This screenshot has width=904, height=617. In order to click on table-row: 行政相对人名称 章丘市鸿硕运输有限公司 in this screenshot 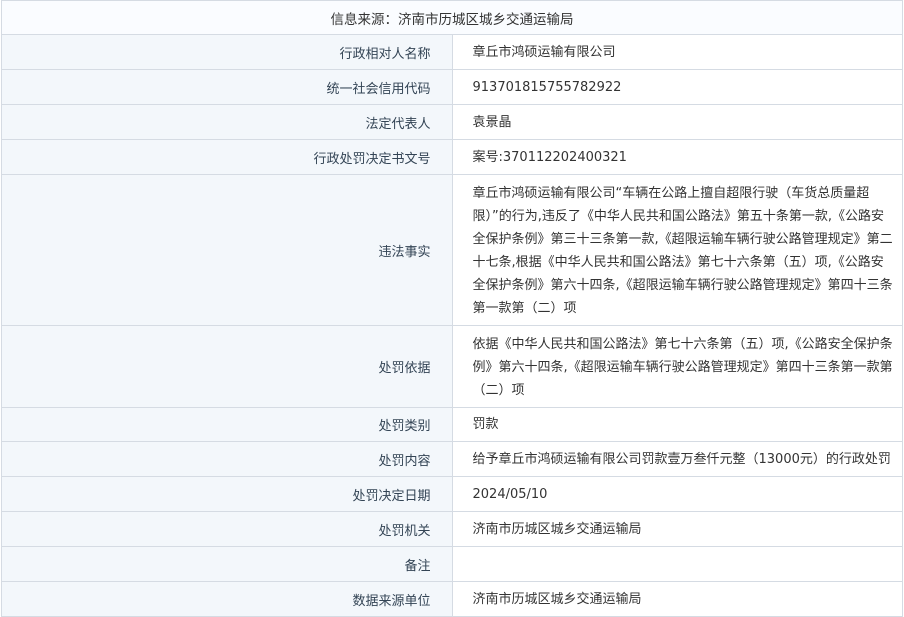, I will do `click(452, 52)`.